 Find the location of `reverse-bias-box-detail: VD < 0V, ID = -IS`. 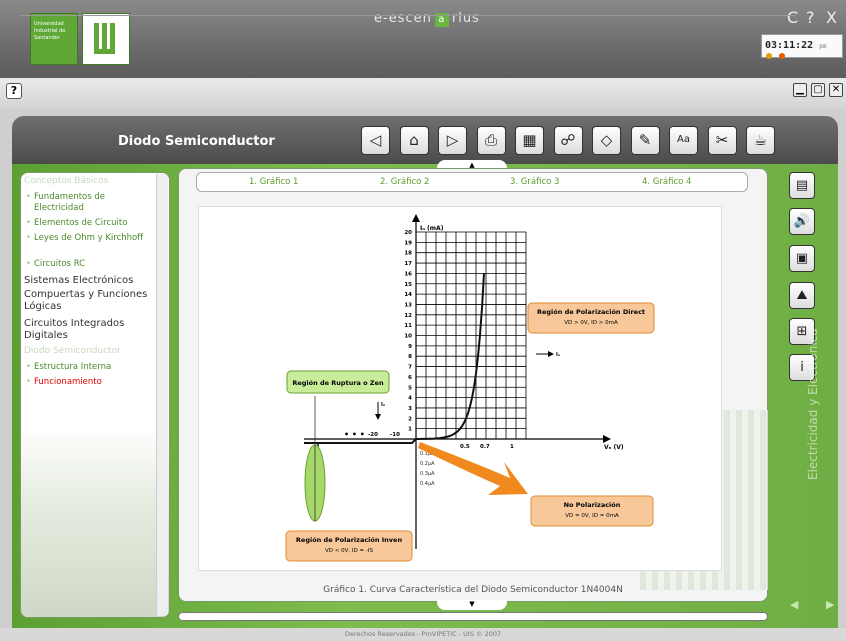

reverse-bias-box-detail: VD < 0V, ID = -IS is located at coordinates (349, 551).